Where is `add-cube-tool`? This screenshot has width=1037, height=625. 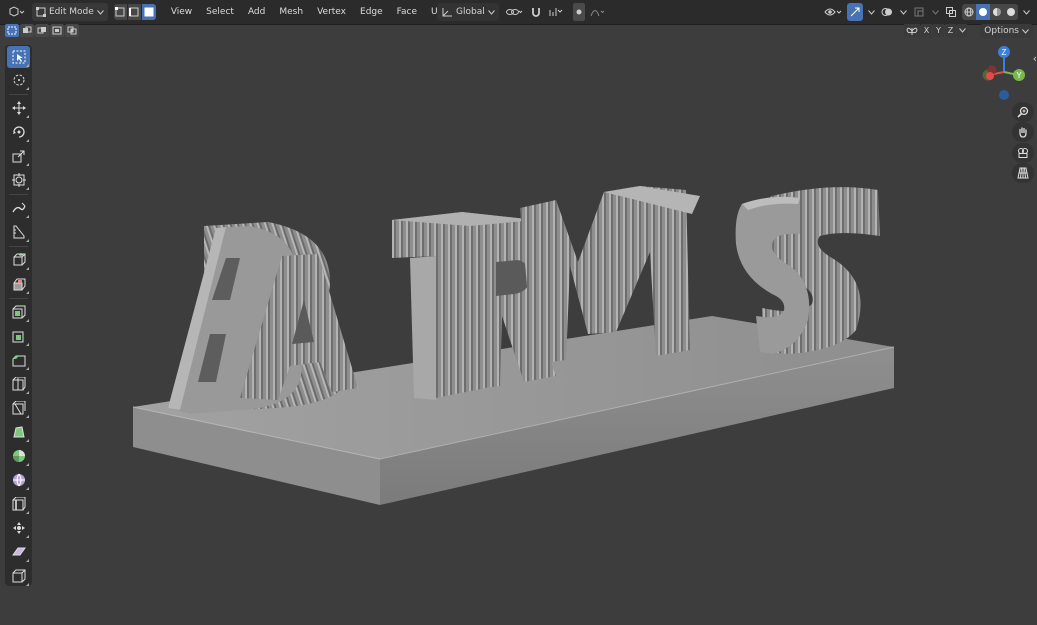
add-cube-tool is located at coordinates (18, 260).